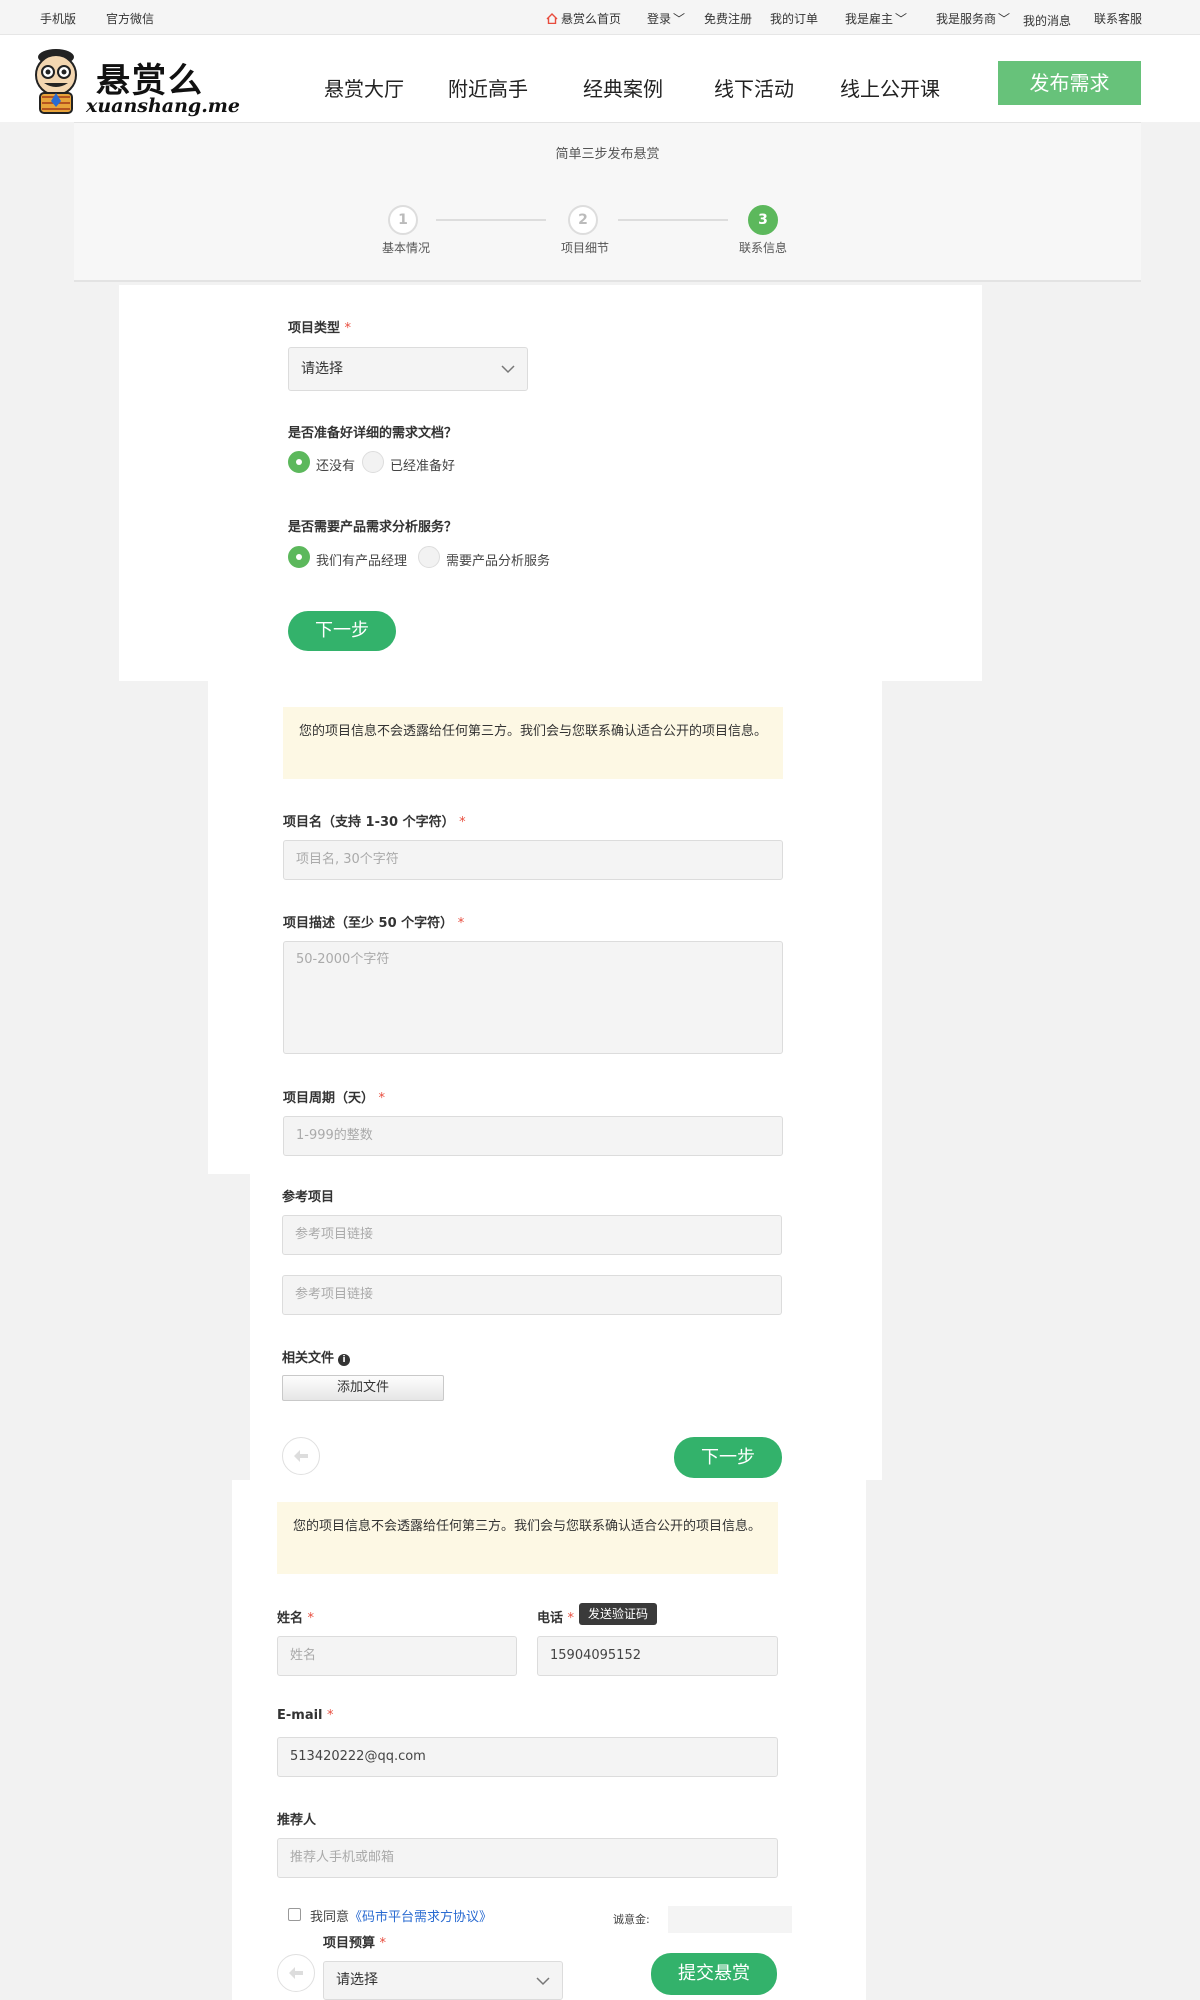 The height and width of the screenshot is (2000, 1200). I want to click on project-desc-label: 项目描述（至少 50 个字符） *, so click(373, 921).